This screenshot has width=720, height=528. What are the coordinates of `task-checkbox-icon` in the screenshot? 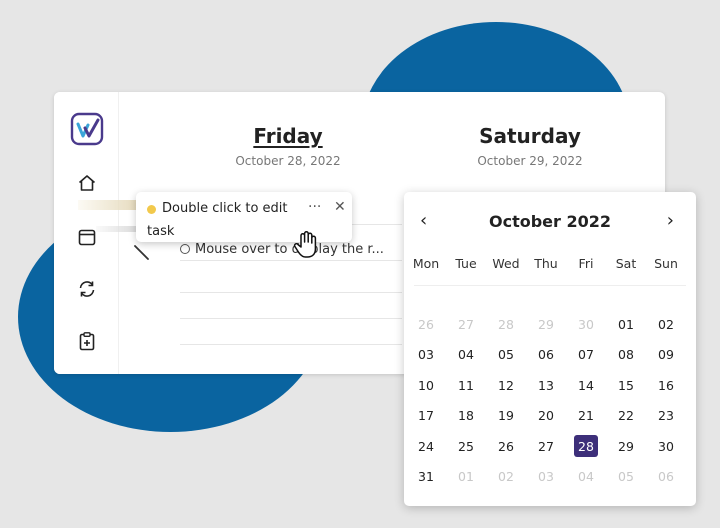 It's located at (185, 249).